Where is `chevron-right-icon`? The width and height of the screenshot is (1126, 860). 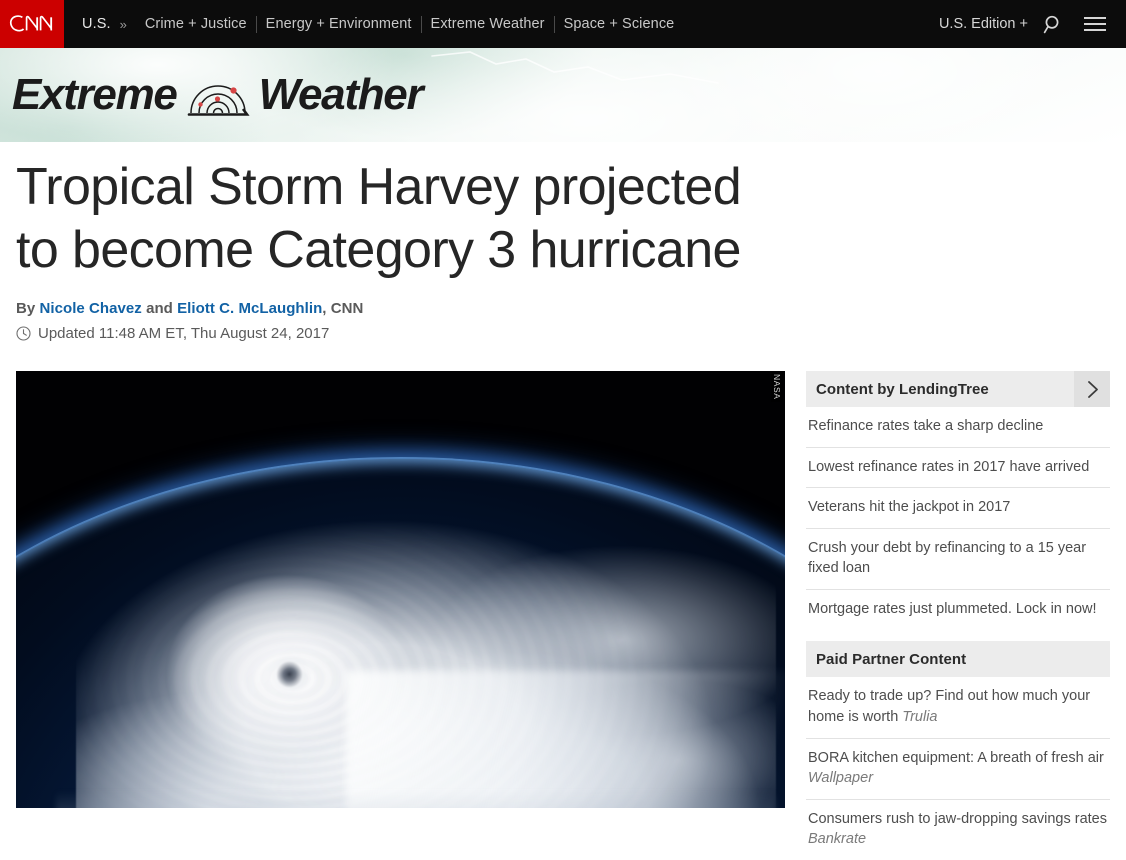 chevron-right-icon is located at coordinates (1092, 389).